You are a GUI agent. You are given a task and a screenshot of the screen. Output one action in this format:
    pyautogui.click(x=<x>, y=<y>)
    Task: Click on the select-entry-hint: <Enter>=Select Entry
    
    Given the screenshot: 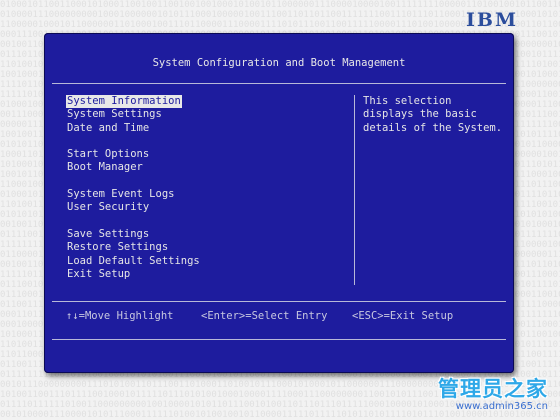 What is the action you would take?
    pyautogui.click(x=264, y=316)
    